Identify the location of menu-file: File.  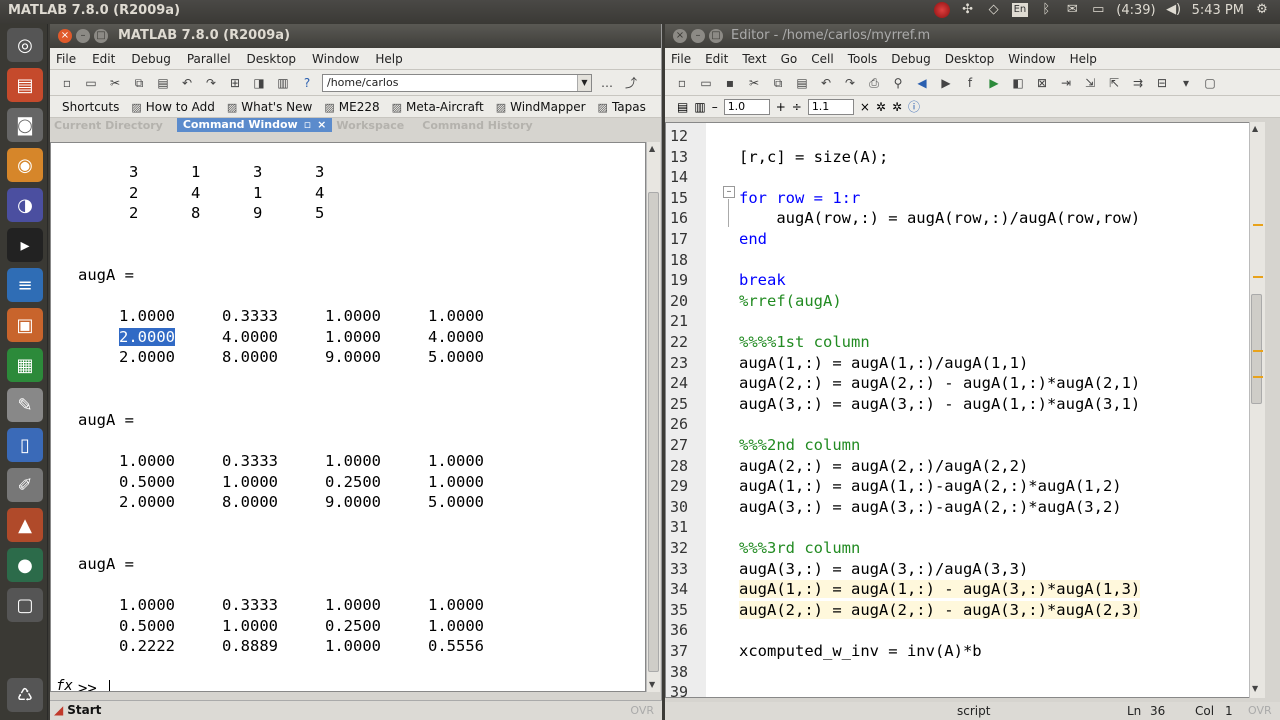
(66, 59).